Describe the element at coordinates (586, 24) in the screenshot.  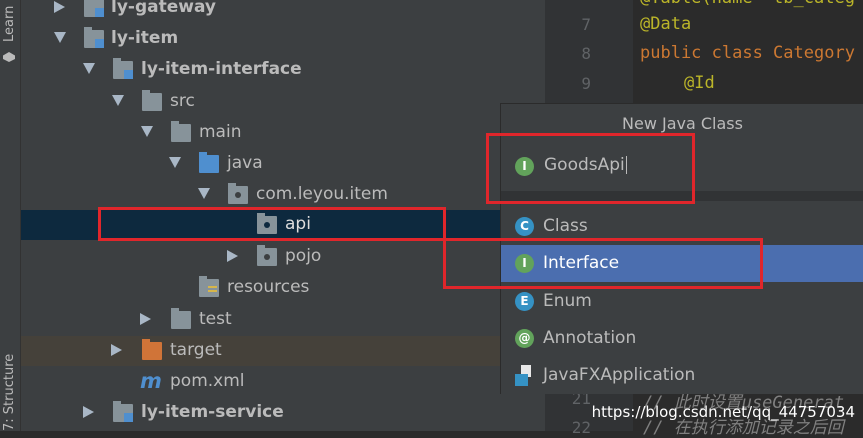
I see `line-number: 7` at that location.